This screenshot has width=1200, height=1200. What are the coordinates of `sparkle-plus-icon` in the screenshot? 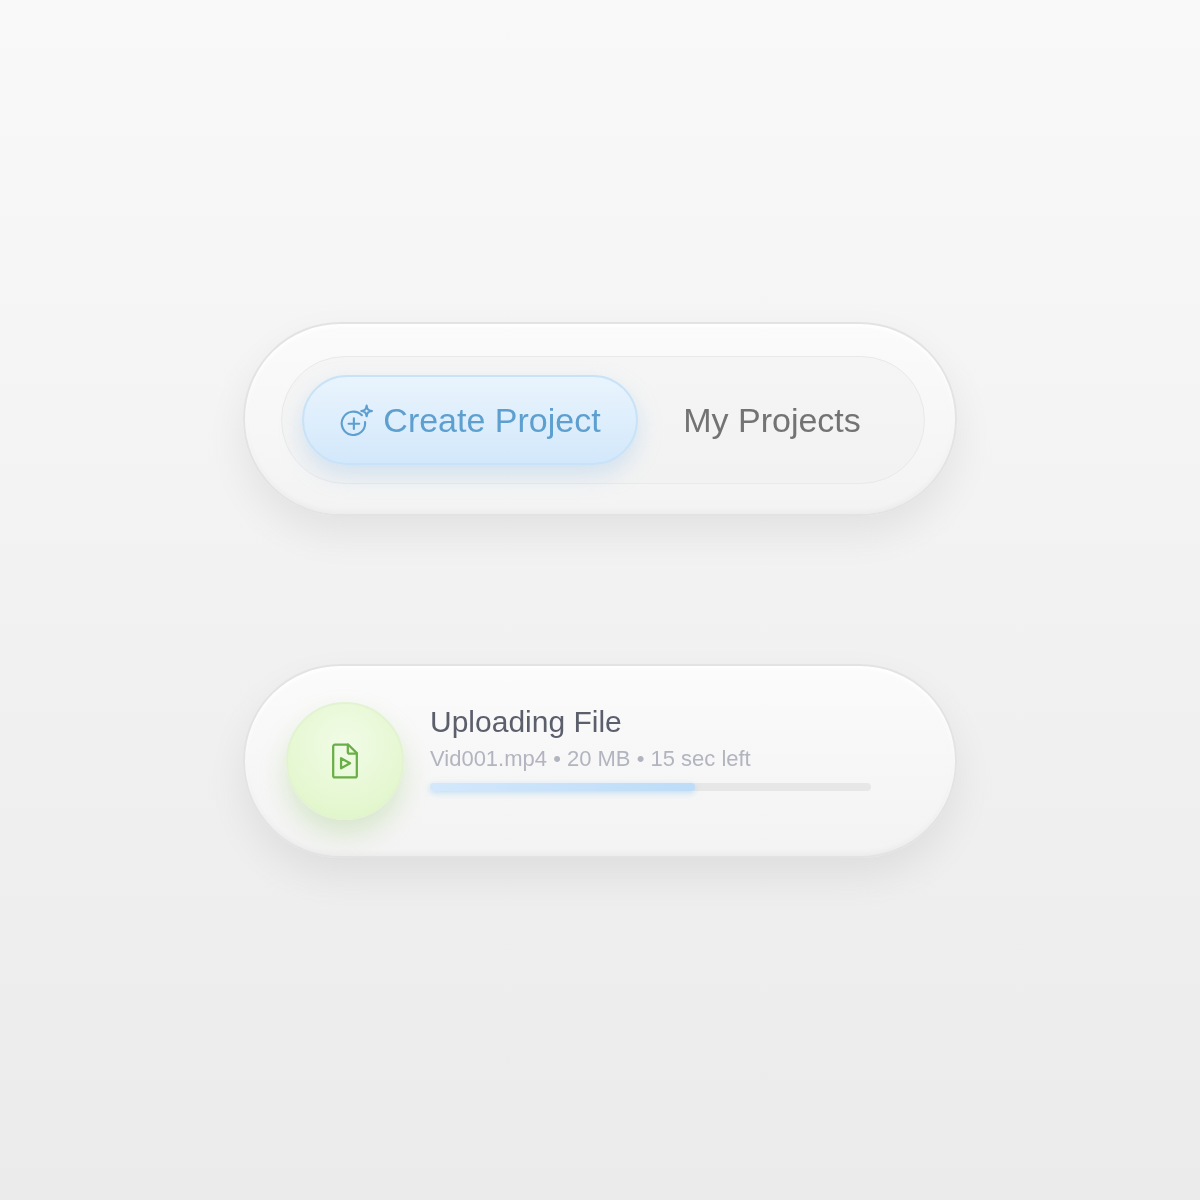 It's located at (356, 420).